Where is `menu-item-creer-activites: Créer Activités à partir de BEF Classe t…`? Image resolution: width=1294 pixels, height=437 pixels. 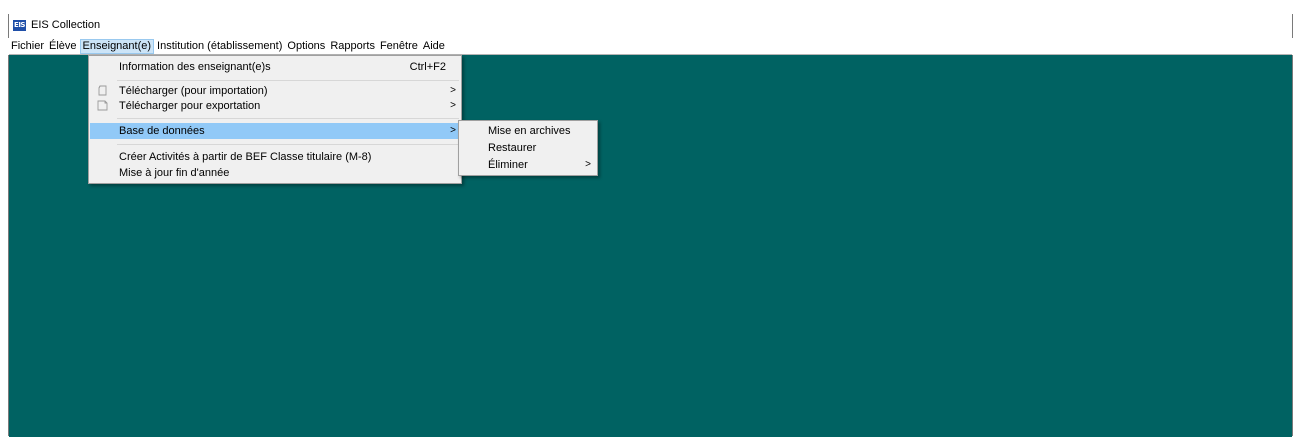
menu-item-creer-activites: Créer Activités à partir de BEF Classe t… is located at coordinates (275, 157).